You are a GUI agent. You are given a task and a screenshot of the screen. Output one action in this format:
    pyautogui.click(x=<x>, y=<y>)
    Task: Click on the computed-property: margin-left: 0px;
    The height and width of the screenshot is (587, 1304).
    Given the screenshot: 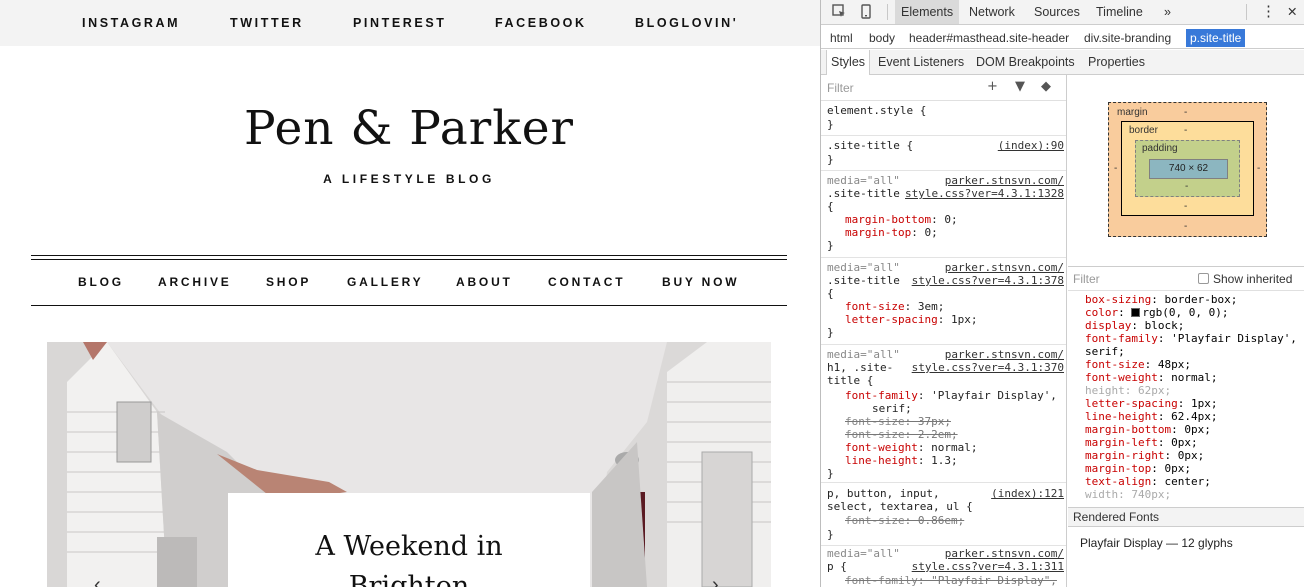 What is the action you would take?
    pyautogui.click(x=1191, y=442)
    